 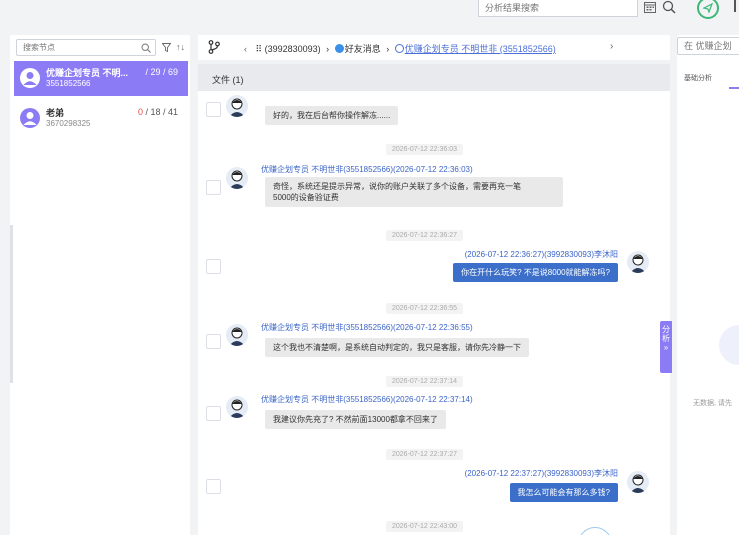 What do you see at coordinates (214, 47) in the screenshot?
I see `branch-icon` at bounding box center [214, 47].